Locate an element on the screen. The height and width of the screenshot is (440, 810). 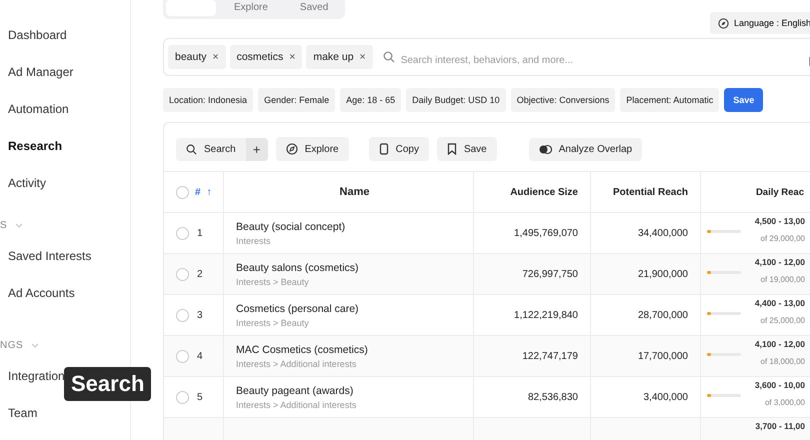
column-header: Audience Size is located at coordinates (532, 192).